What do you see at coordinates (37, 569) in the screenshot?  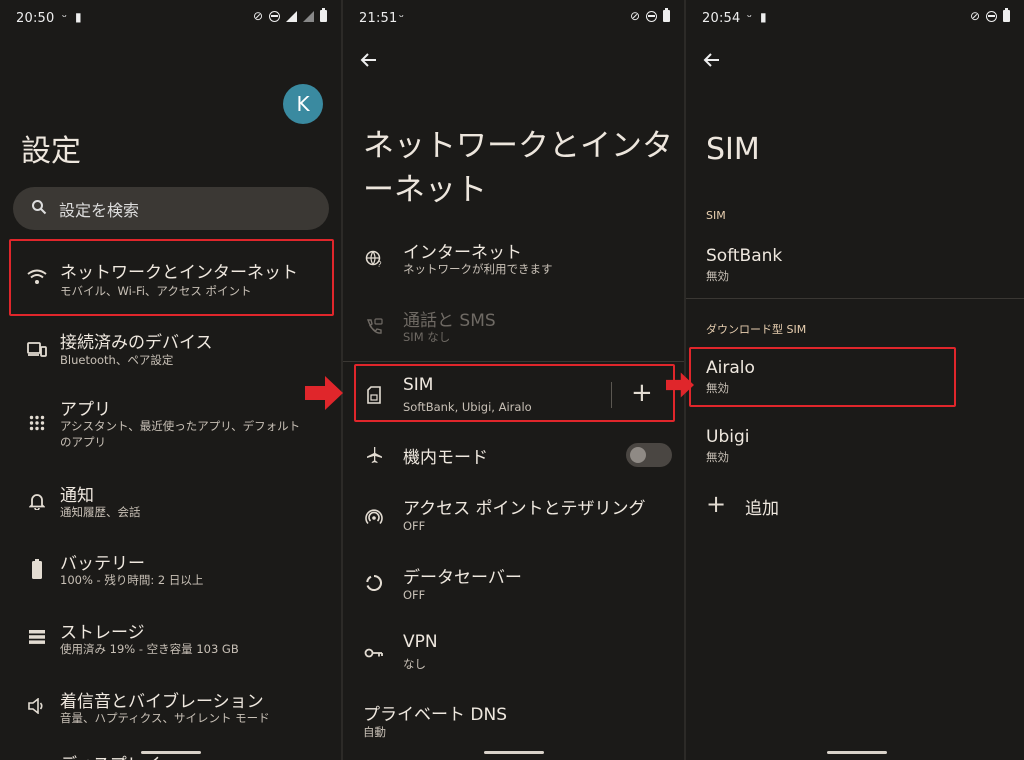 I see `battery-icon` at bounding box center [37, 569].